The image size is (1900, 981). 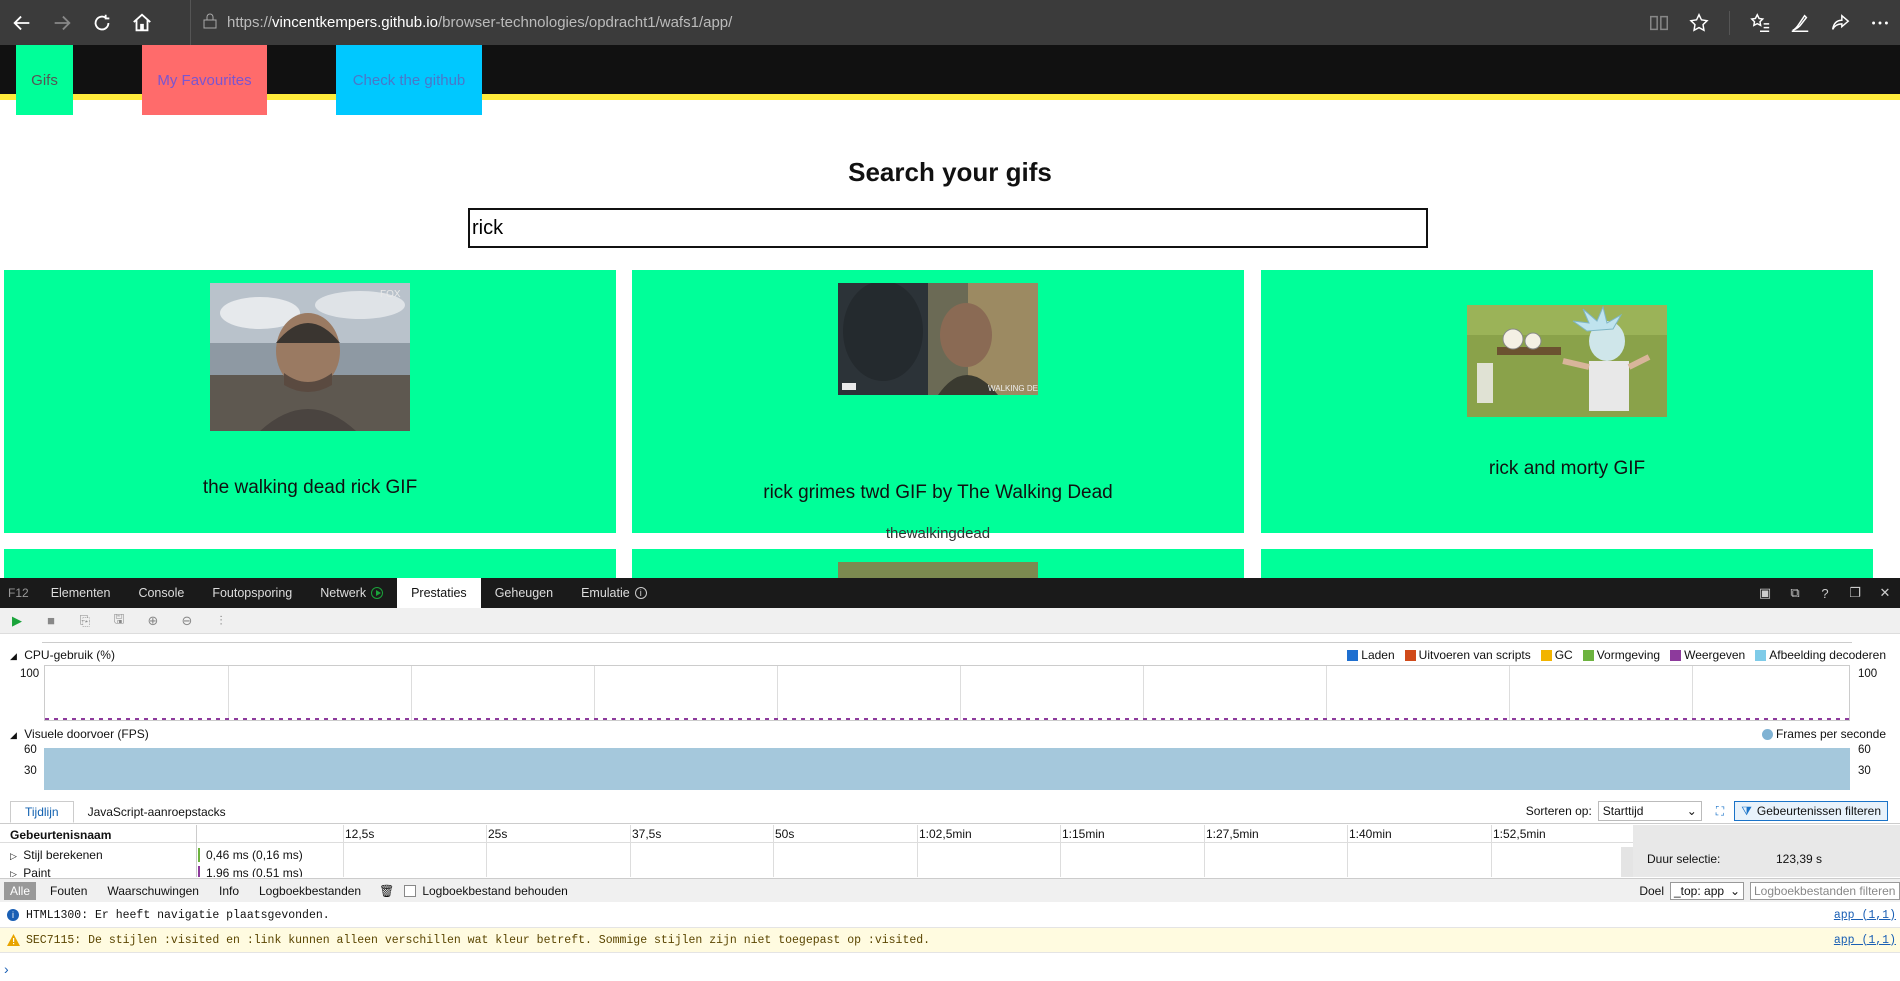 I want to click on filter-warnings: Waarschuwingen, so click(x=153, y=891).